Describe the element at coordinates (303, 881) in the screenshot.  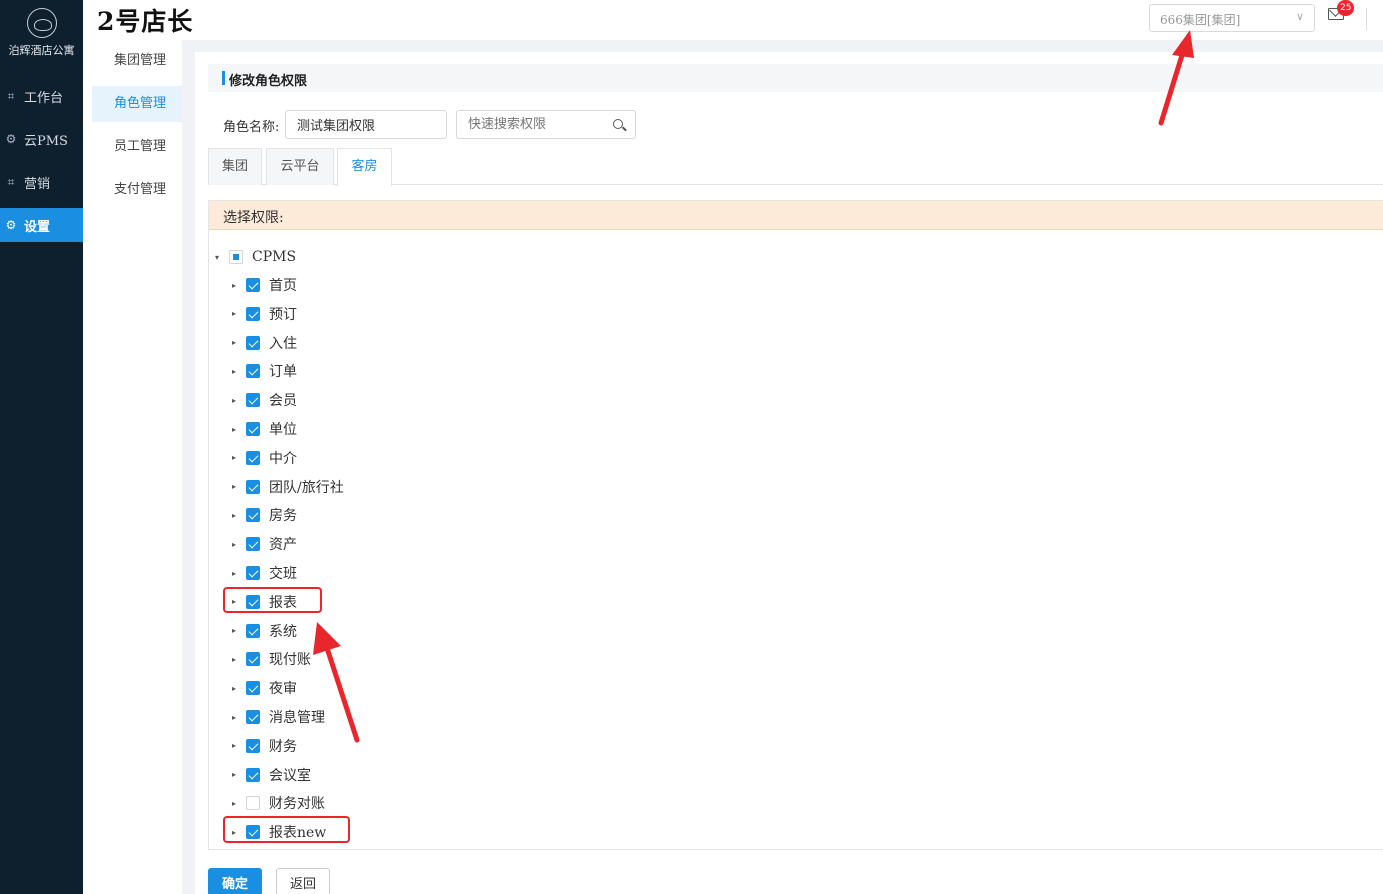
I see `back-button: 返回` at that location.